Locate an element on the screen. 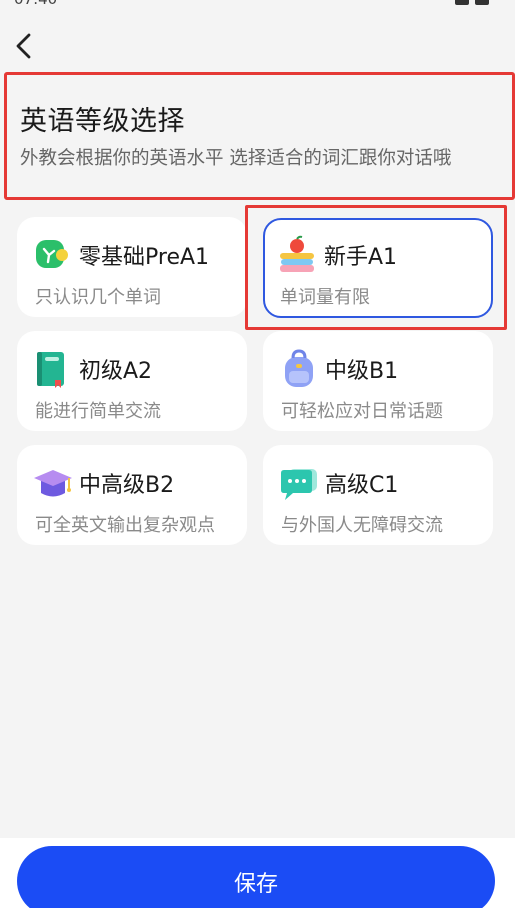 The width and height of the screenshot is (515, 908). status-time: 07:40 is located at coordinates (35, 4).